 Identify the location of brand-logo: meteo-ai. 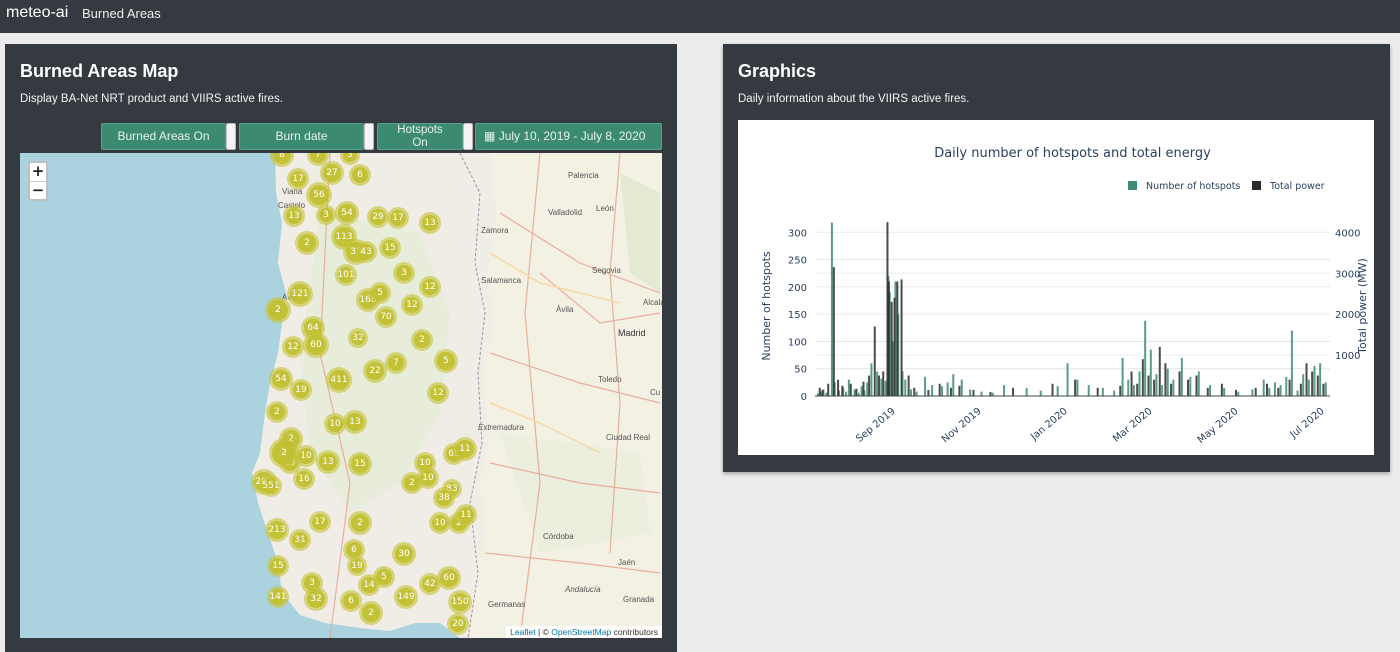
(37, 13).